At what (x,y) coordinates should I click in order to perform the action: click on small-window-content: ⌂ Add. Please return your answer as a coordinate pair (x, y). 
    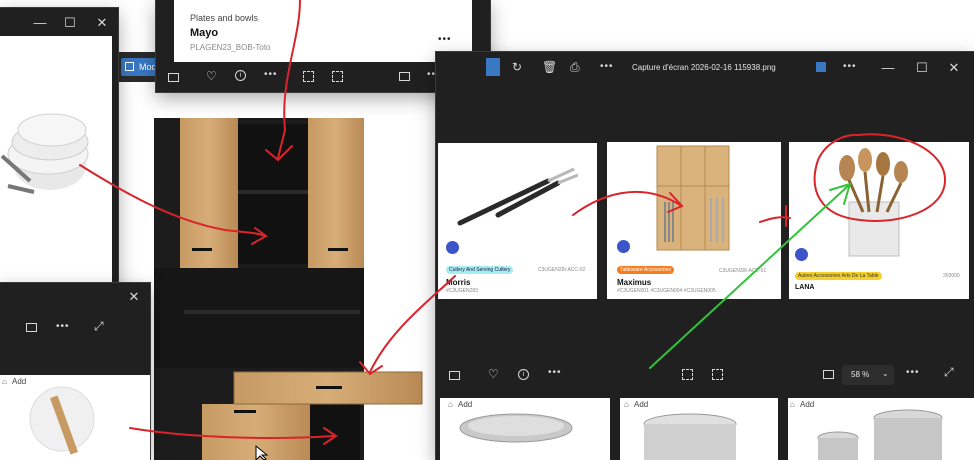
    Looking at the image, I should click on (75, 417).